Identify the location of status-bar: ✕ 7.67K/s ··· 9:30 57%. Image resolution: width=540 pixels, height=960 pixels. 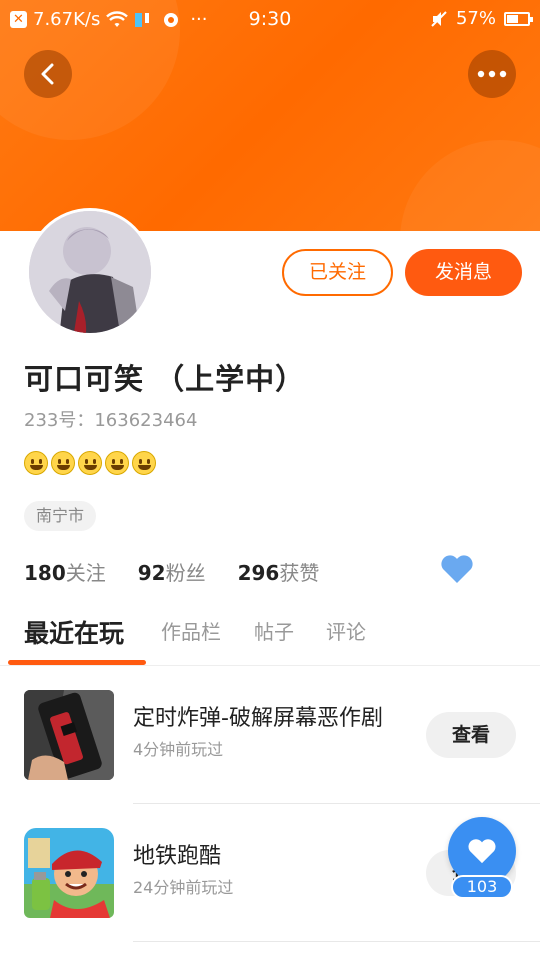
(270, 20).